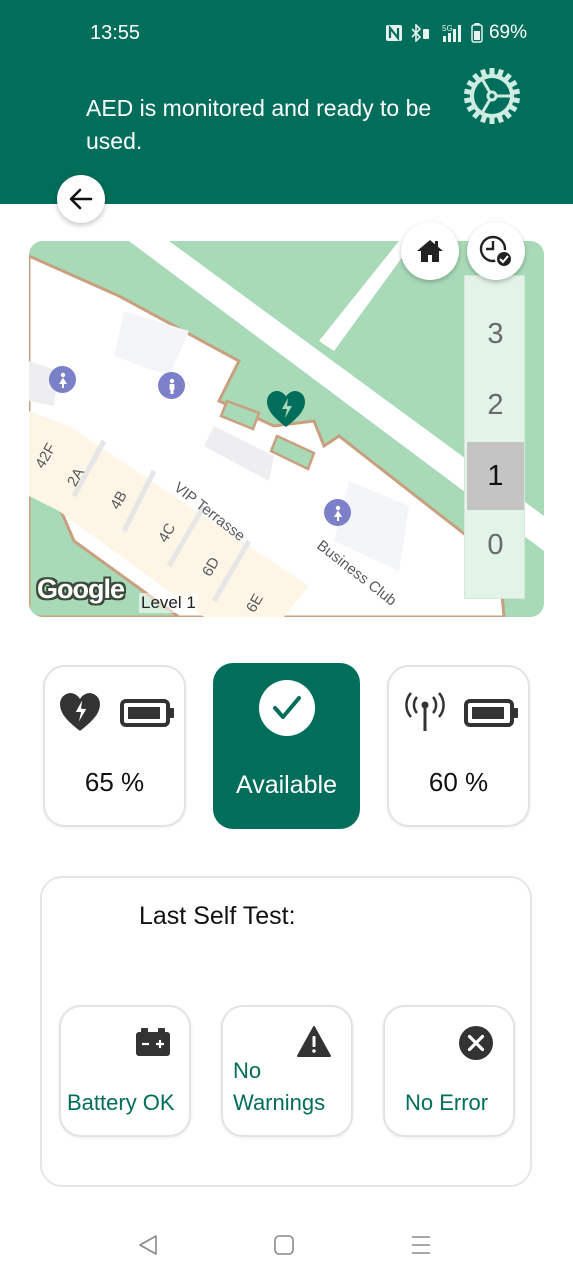 The height and width of the screenshot is (1280, 573). I want to click on battery-percent: 69%, so click(507, 32).